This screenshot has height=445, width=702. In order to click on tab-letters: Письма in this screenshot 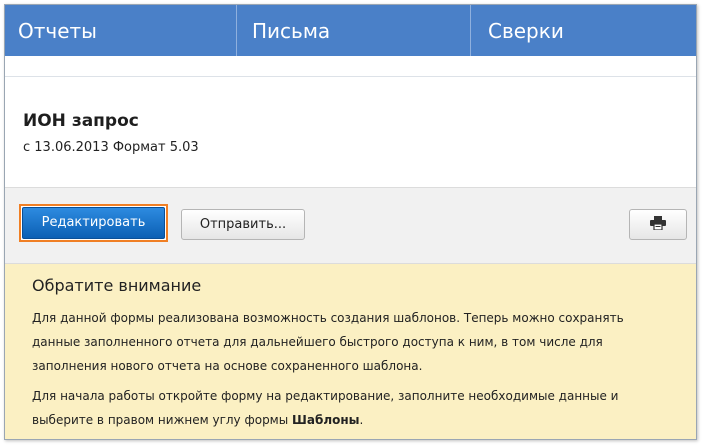, I will do `click(354, 30)`.